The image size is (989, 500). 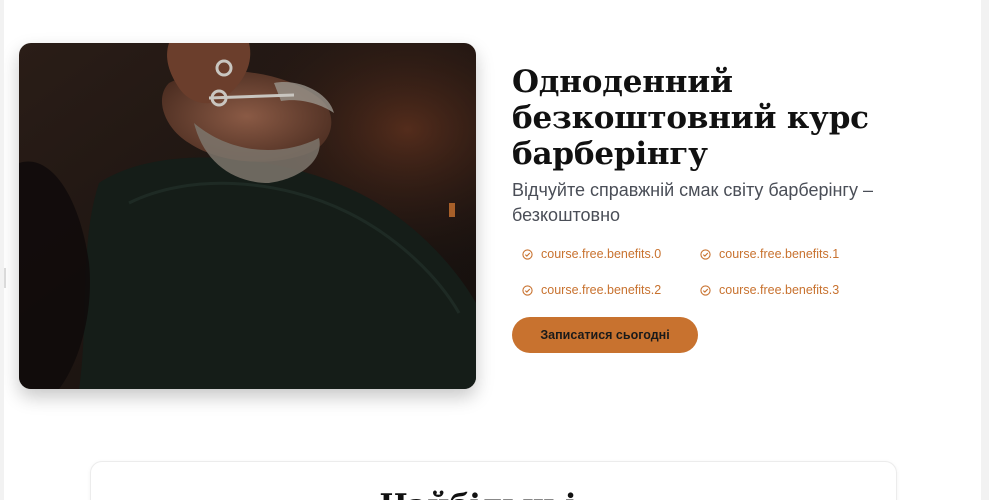 What do you see at coordinates (601, 254) in the screenshot?
I see `benefit-label: course.free.benefits.0` at bounding box center [601, 254].